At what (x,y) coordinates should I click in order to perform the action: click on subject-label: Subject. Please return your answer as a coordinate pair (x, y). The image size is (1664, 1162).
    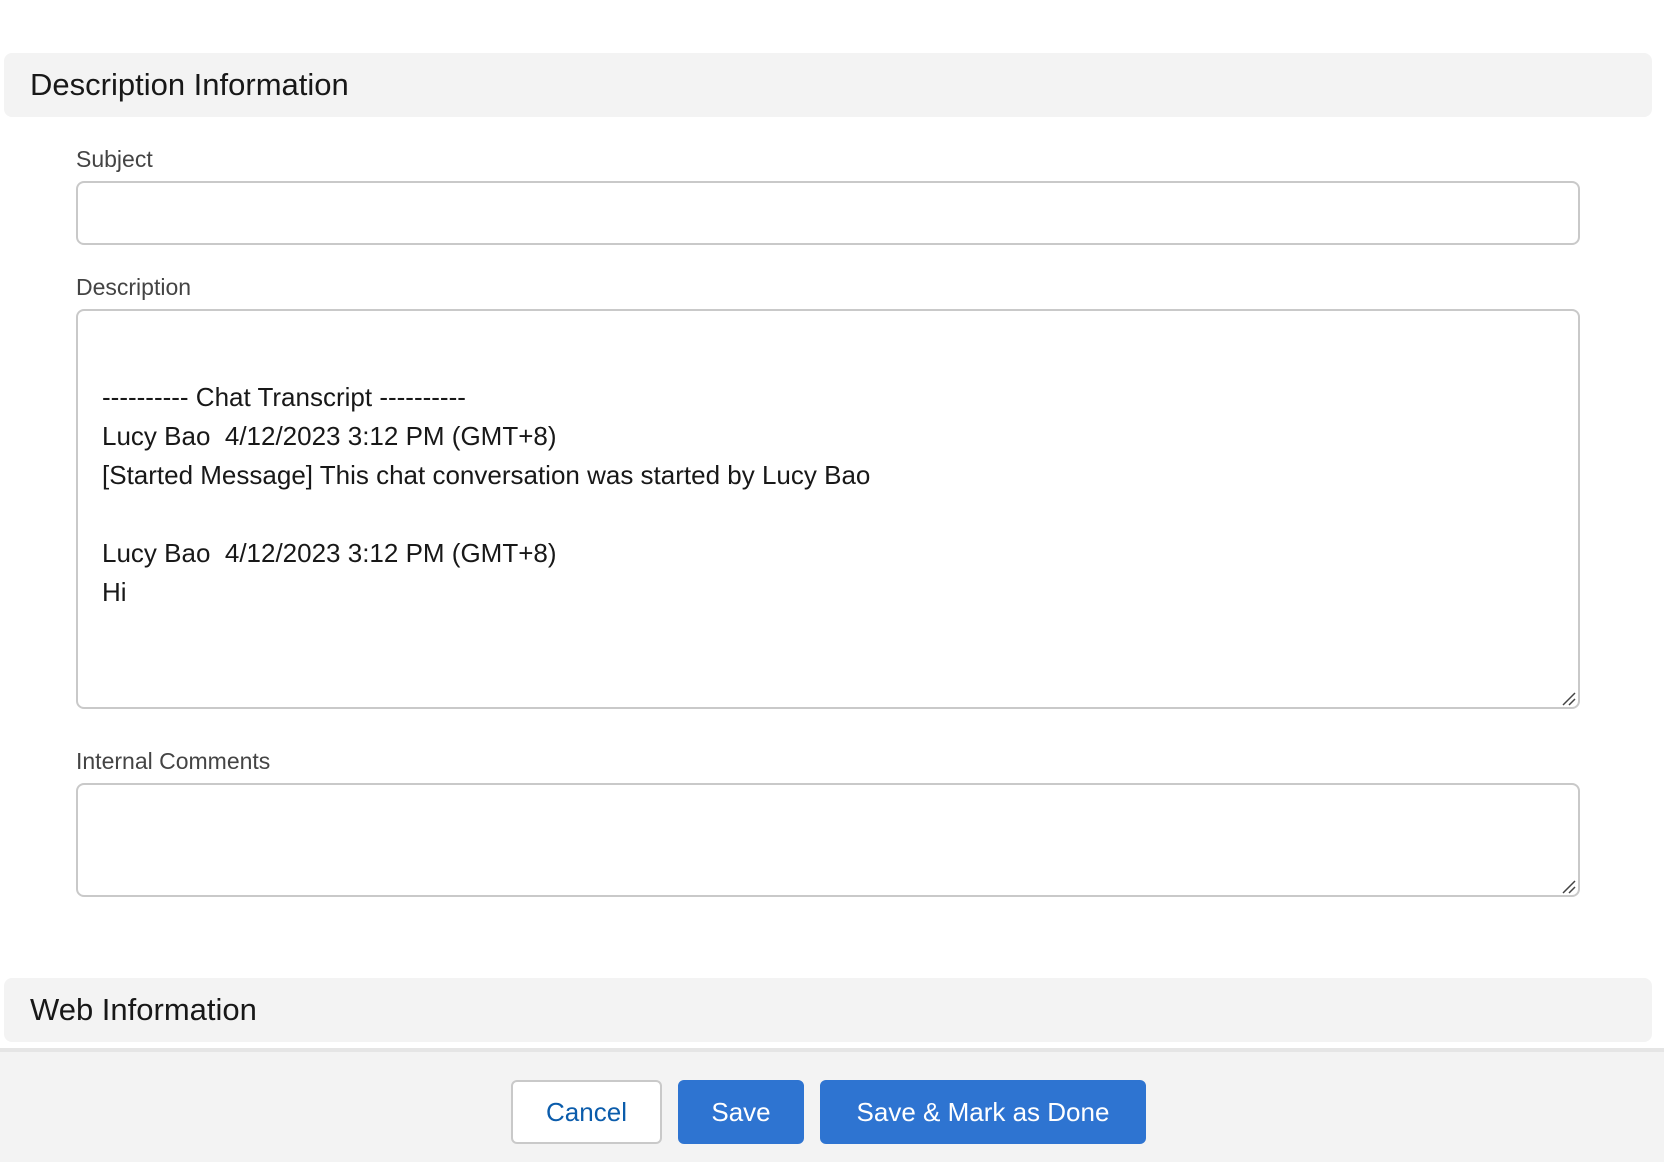
    Looking at the image, I should click on (114, 159).